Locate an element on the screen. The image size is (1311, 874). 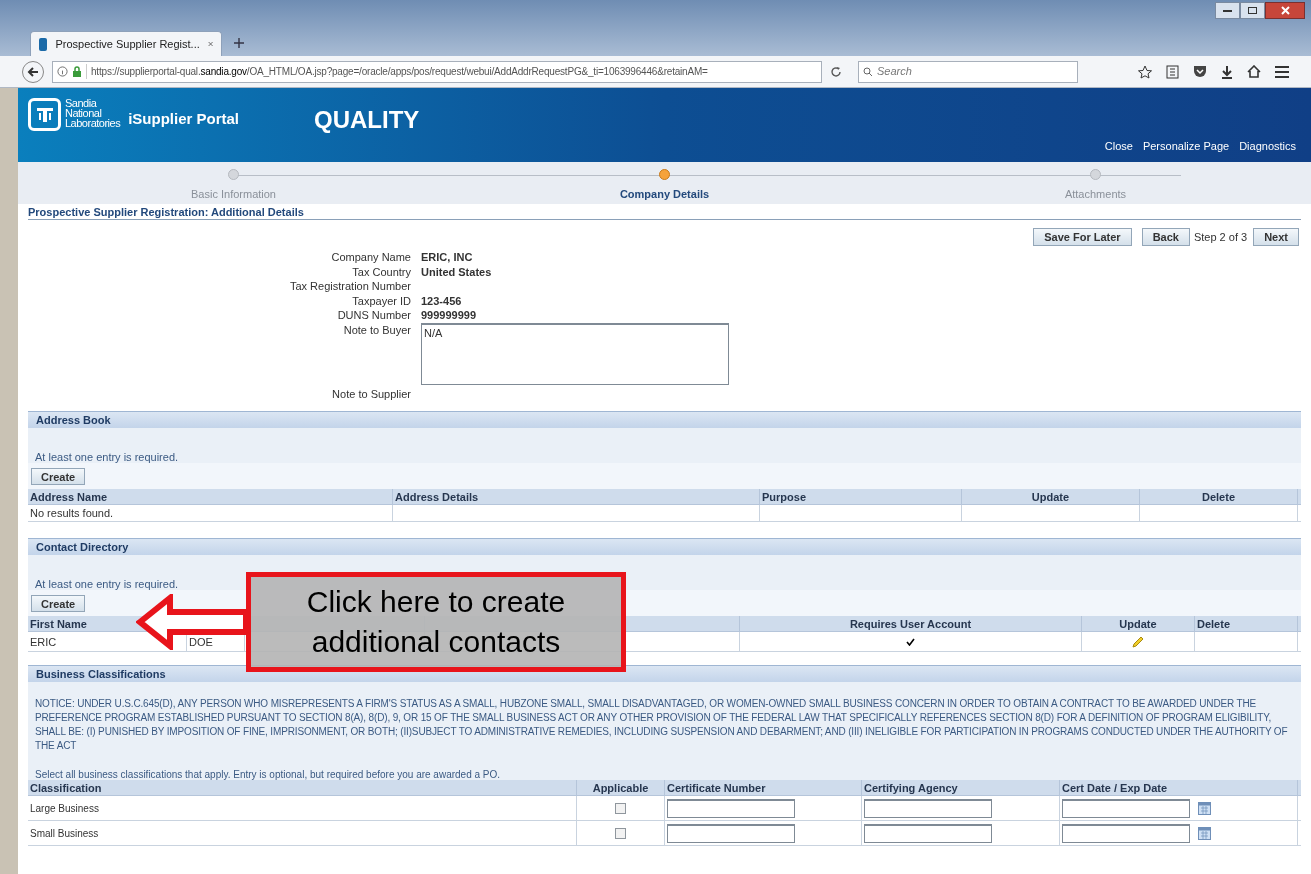
field-value: United States is located at coordinates (457, 271).